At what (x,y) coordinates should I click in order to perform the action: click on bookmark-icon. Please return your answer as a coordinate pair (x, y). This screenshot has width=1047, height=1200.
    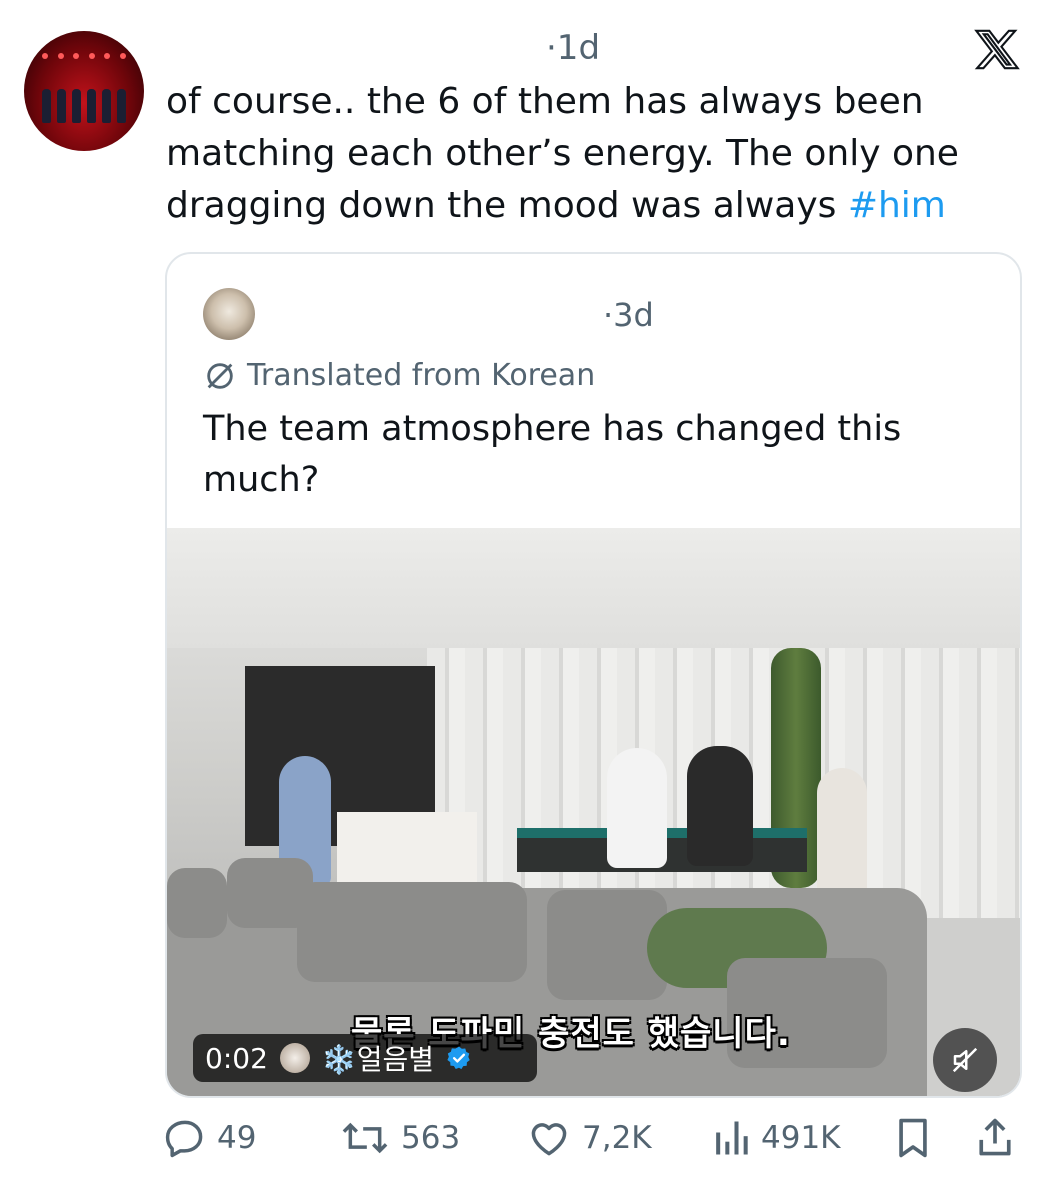
    Looking at the image, I should click on (913, 1138).